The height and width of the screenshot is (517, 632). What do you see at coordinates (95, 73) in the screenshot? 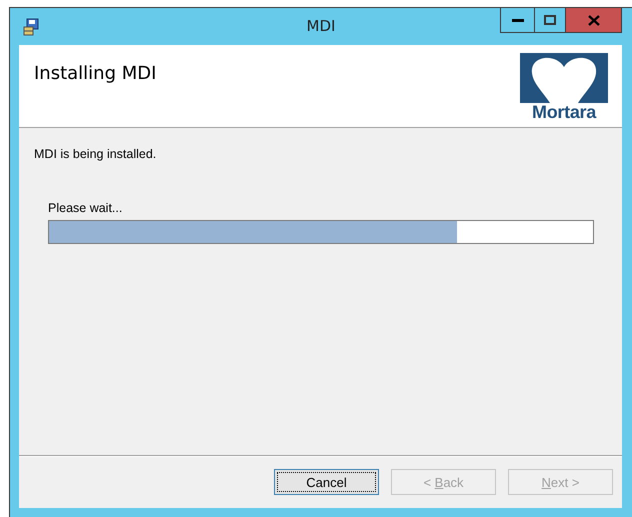
I see `page-heading: Installing MDI` at bounding box center [95, 73].